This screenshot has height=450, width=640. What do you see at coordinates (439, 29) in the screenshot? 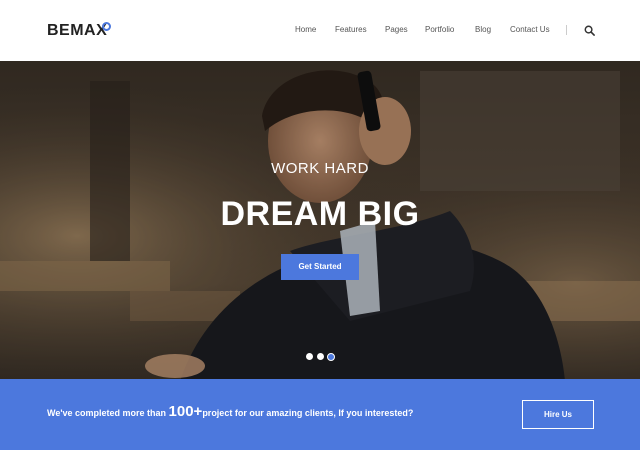
I see `nav-item-portfolio: Portfolio` at bounding box center [439, 29].